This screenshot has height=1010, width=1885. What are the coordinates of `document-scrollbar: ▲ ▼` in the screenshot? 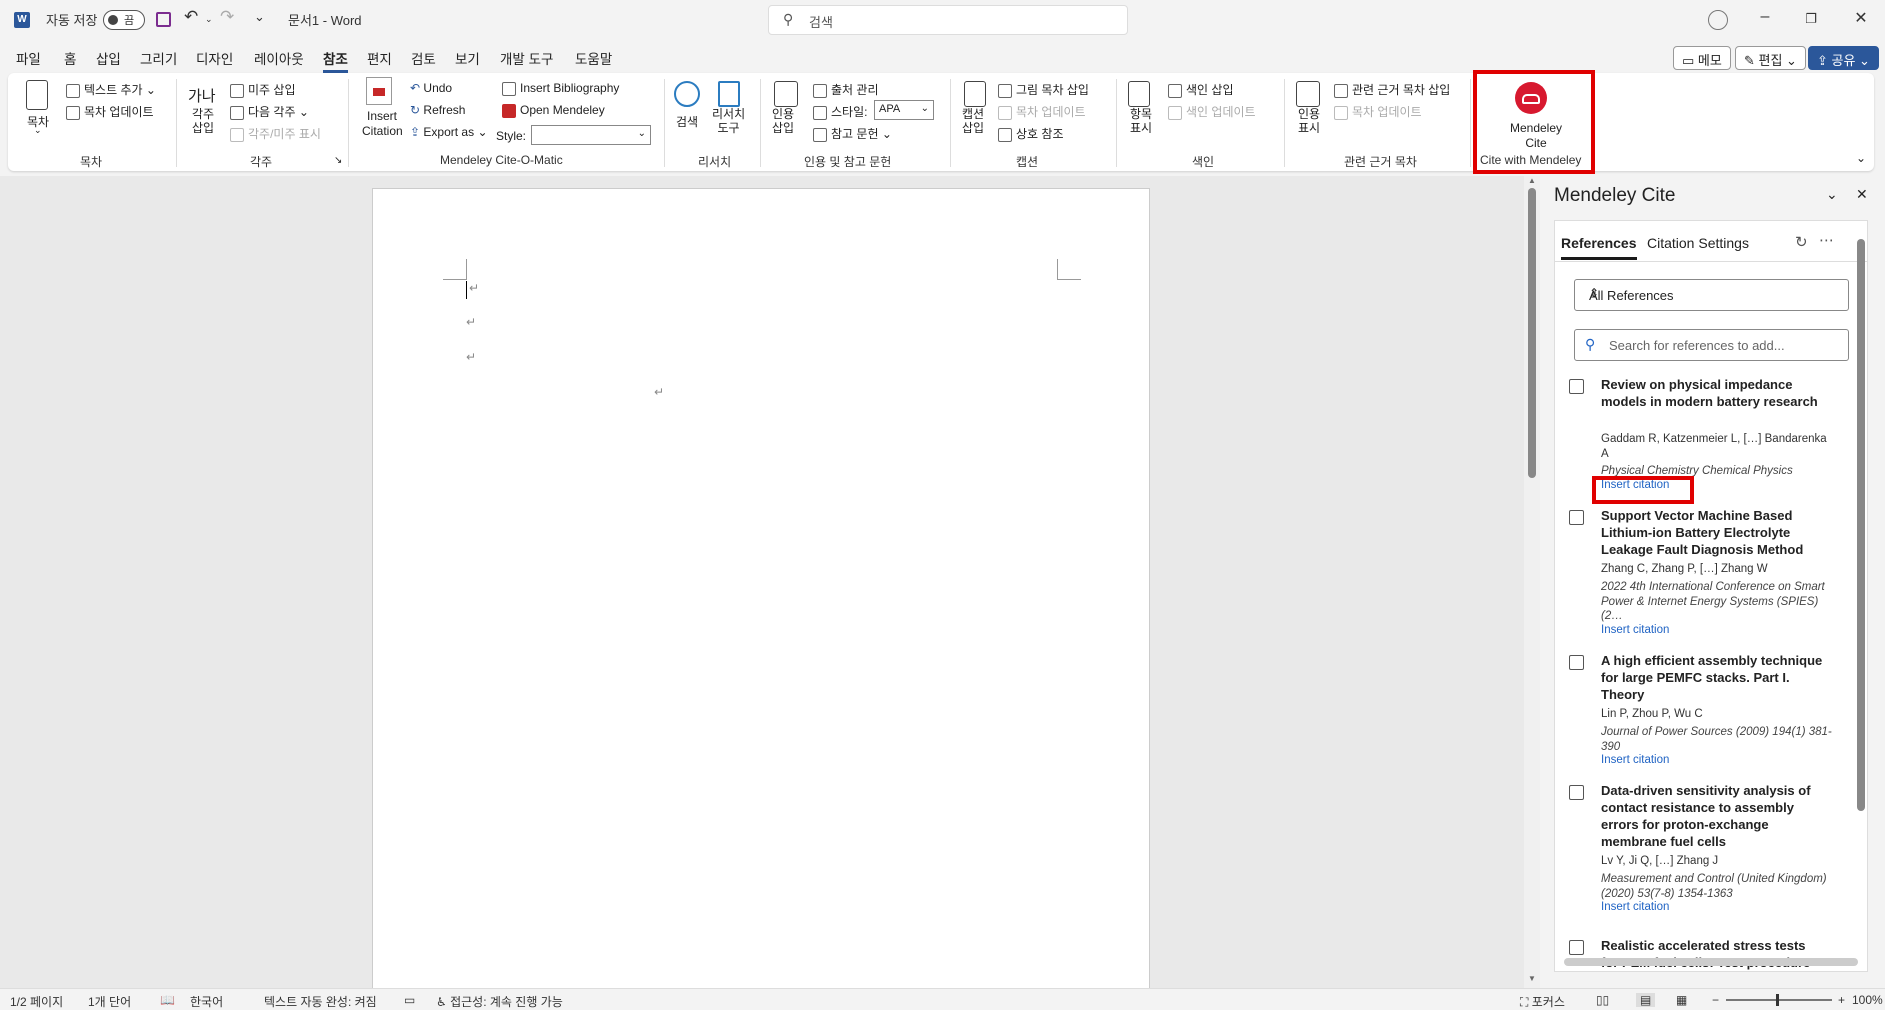 It's located at (1532, 582).